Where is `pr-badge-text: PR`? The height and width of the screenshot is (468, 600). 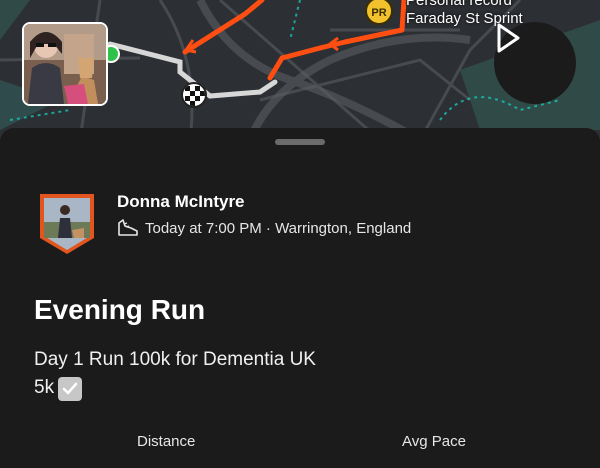
pr-badge-text: PR is located at coordinates (378, 13).